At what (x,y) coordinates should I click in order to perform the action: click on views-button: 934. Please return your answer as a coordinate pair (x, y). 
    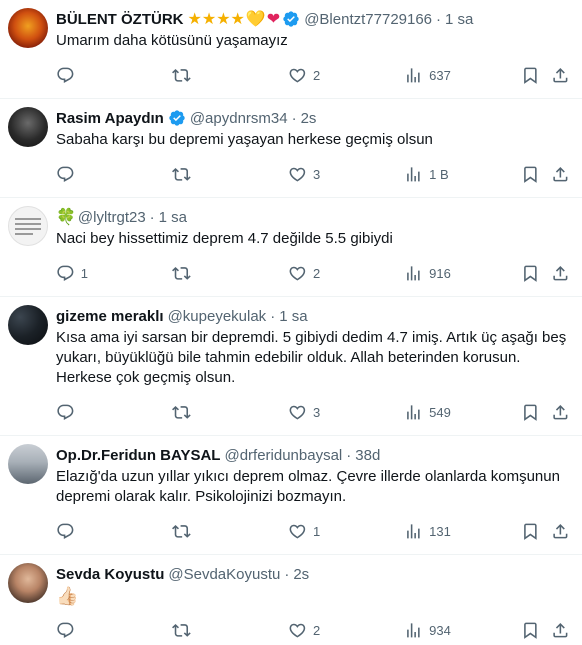
    Looking at the image, I should click on (462, 630).